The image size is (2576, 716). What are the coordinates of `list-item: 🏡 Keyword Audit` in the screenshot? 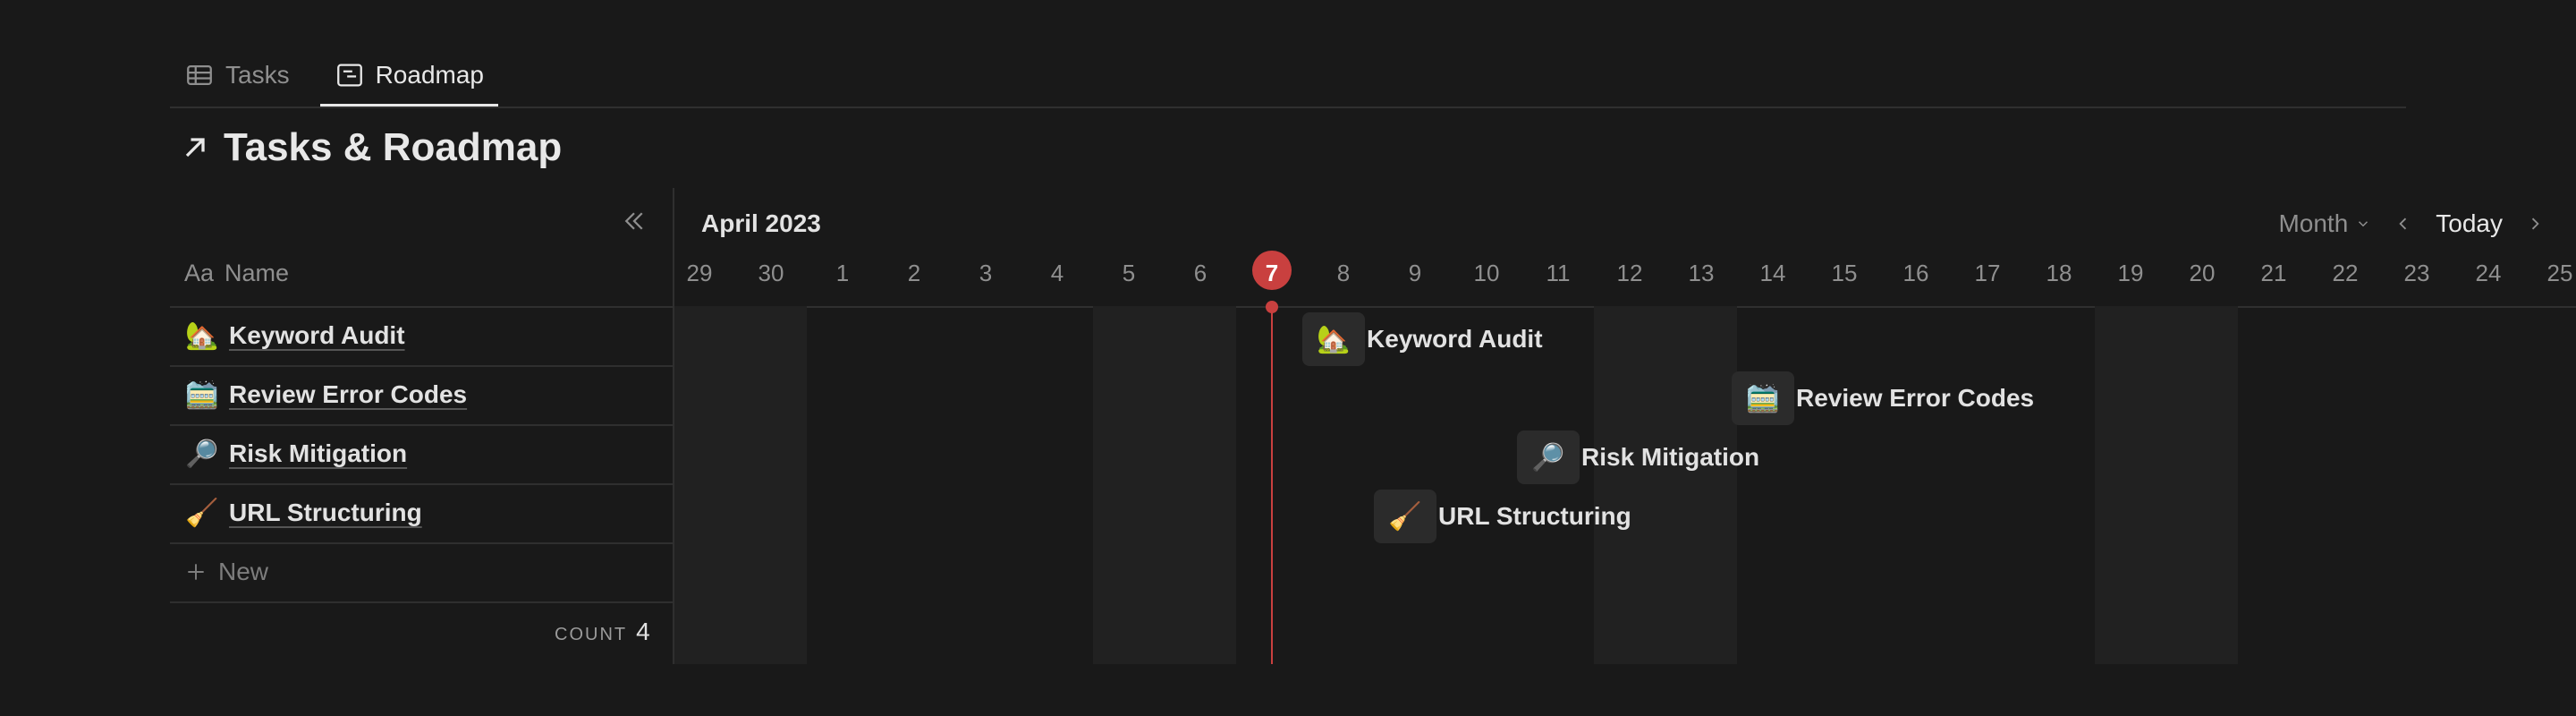 It's located at (294, 335).